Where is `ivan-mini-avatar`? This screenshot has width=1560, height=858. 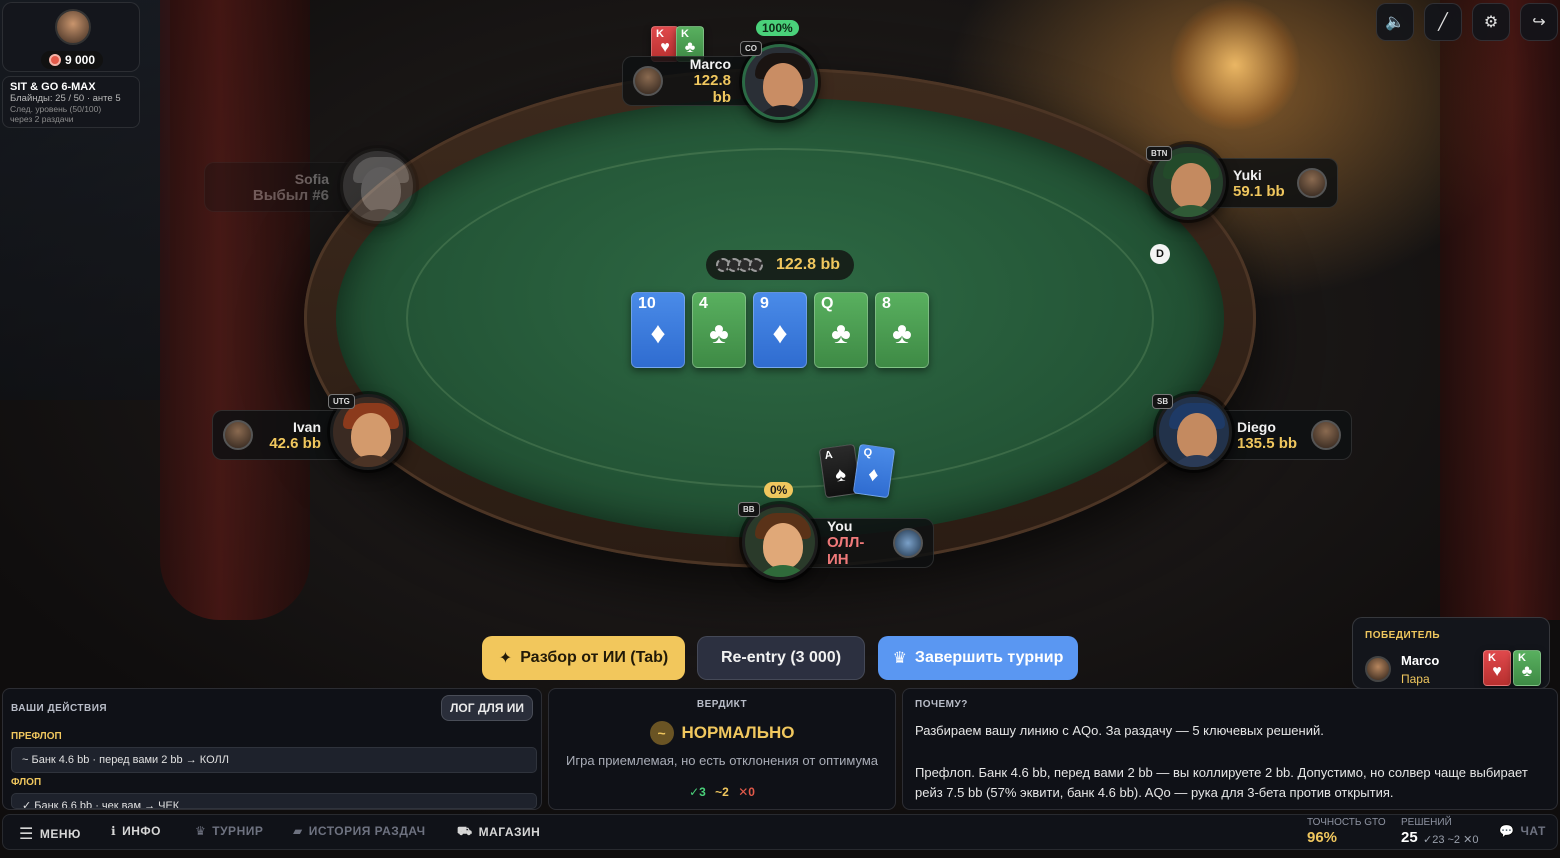
ivan-mini-avatar is located at coordinates (238, 435).